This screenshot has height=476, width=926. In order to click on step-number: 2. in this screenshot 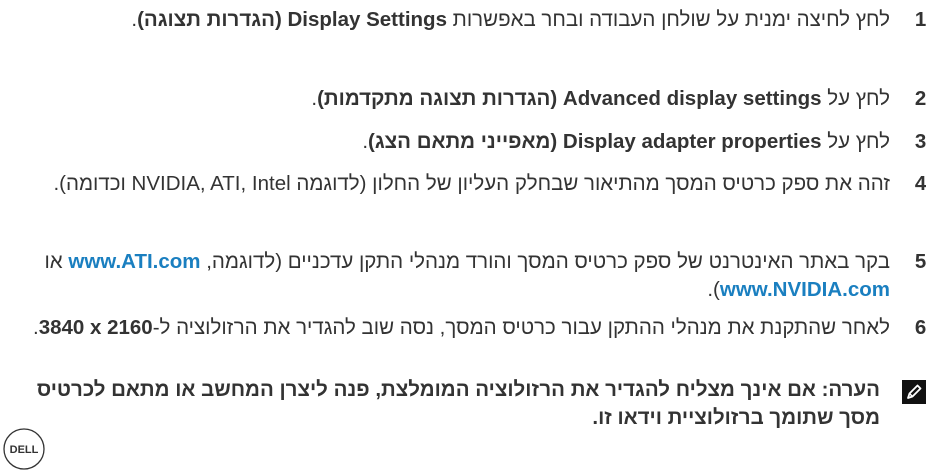, I will do `click(920, 98)`.